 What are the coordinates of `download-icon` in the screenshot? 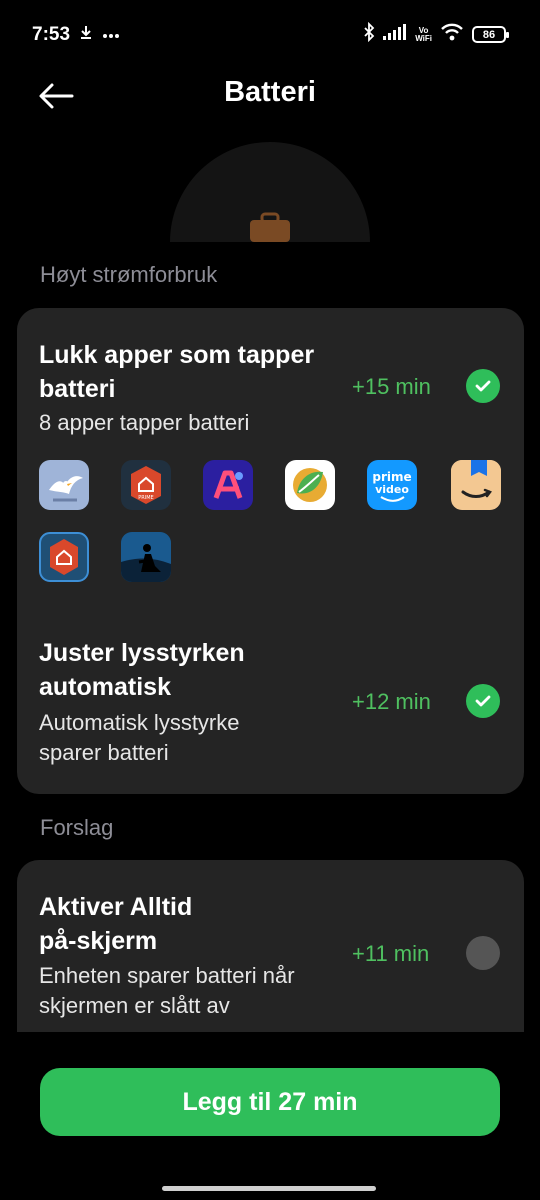 It's located at (86, 34).